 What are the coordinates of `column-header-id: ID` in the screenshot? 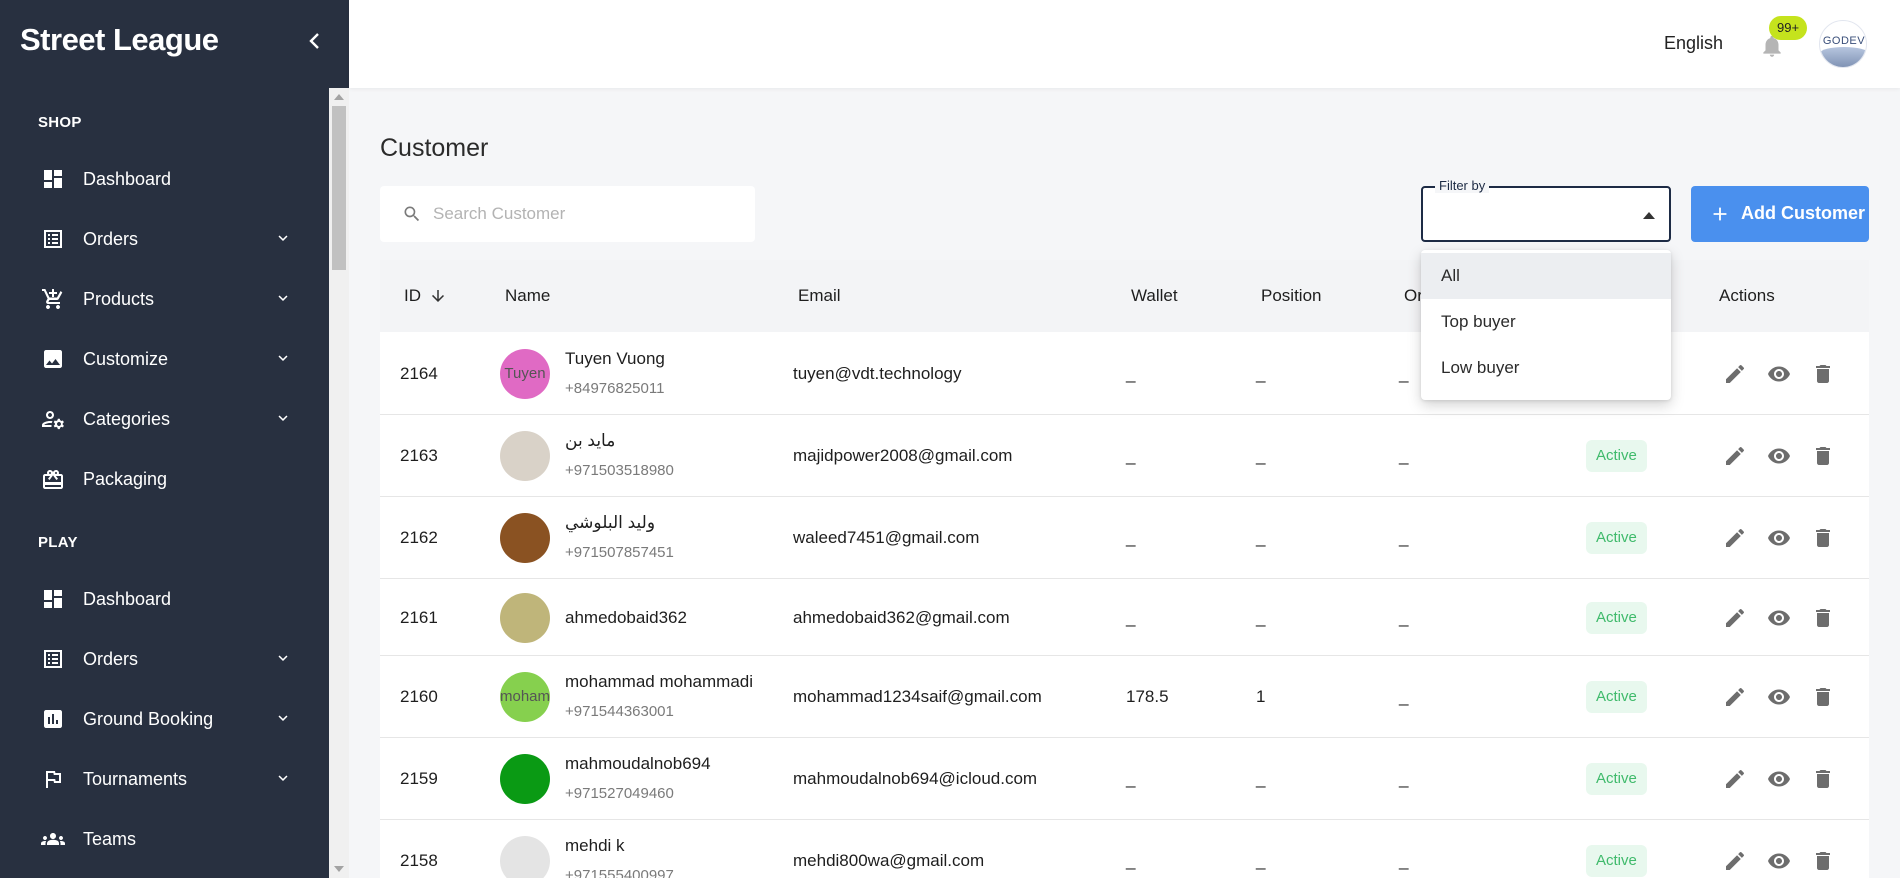 It's located at (412, 296).